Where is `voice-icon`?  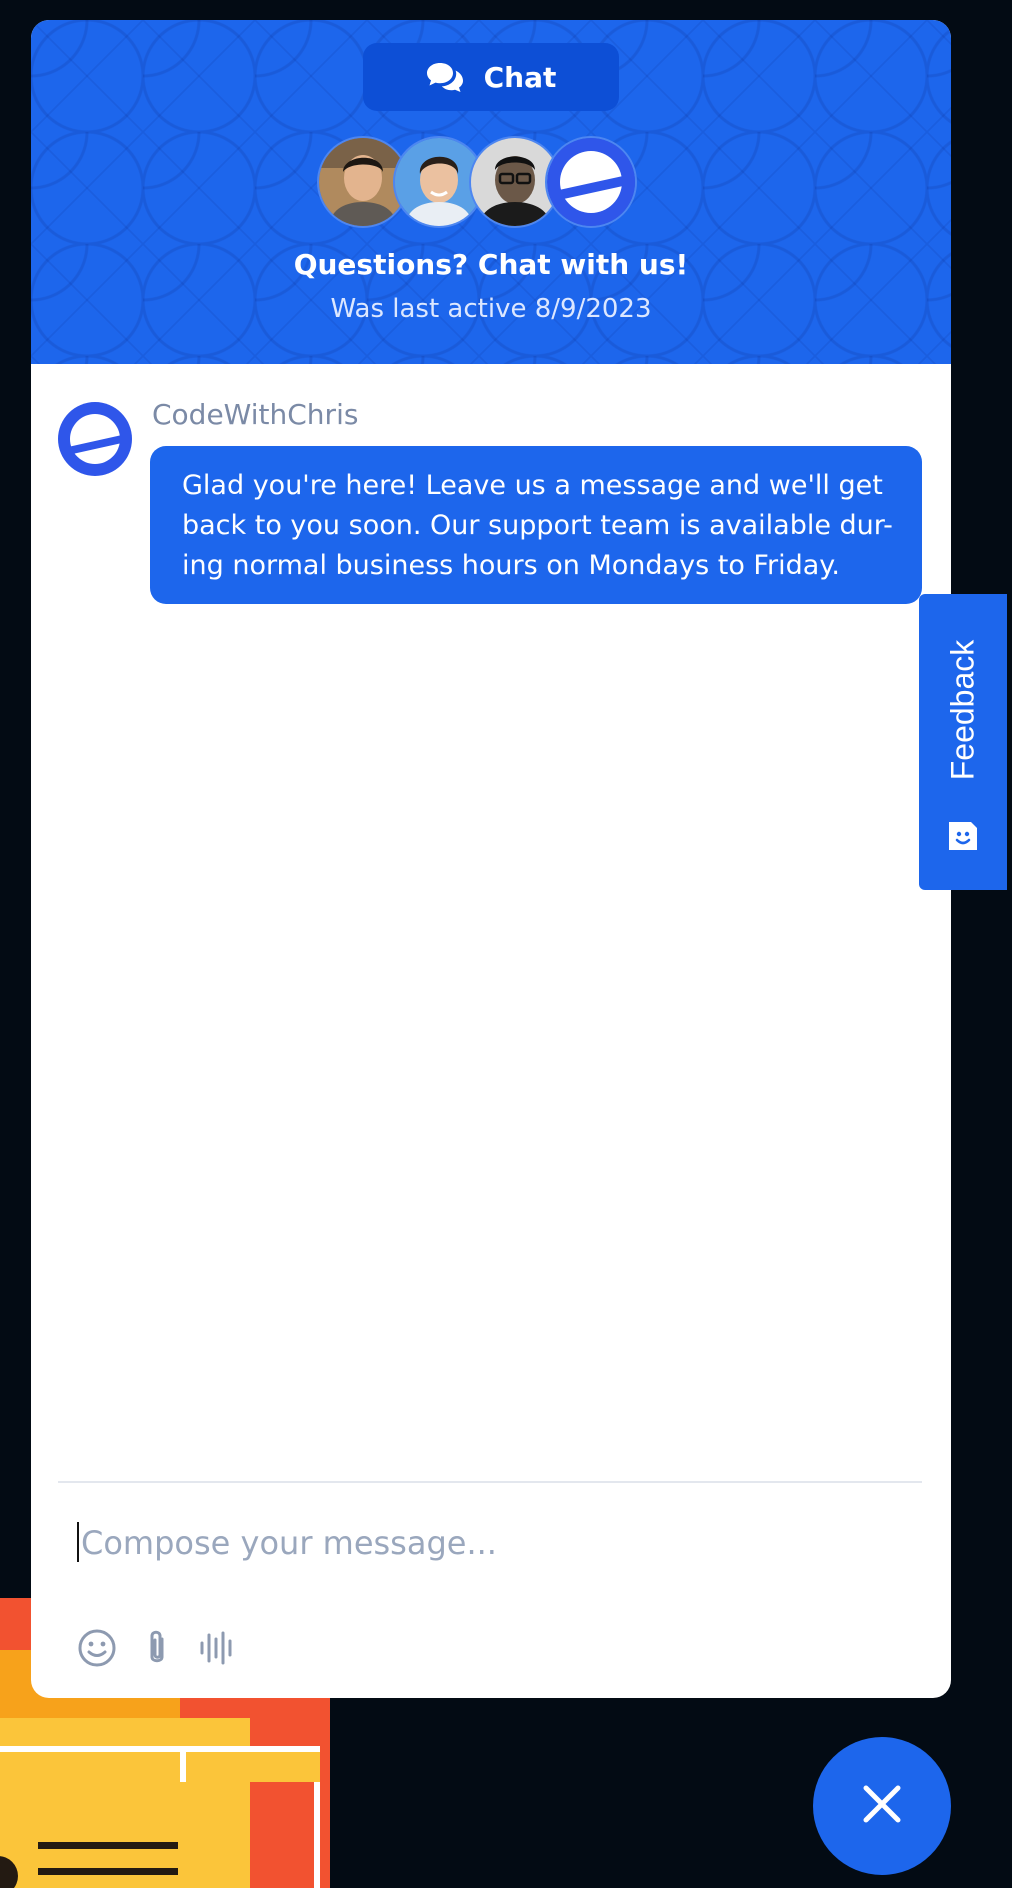
voice-icon is located at coordinates (217, 1648).